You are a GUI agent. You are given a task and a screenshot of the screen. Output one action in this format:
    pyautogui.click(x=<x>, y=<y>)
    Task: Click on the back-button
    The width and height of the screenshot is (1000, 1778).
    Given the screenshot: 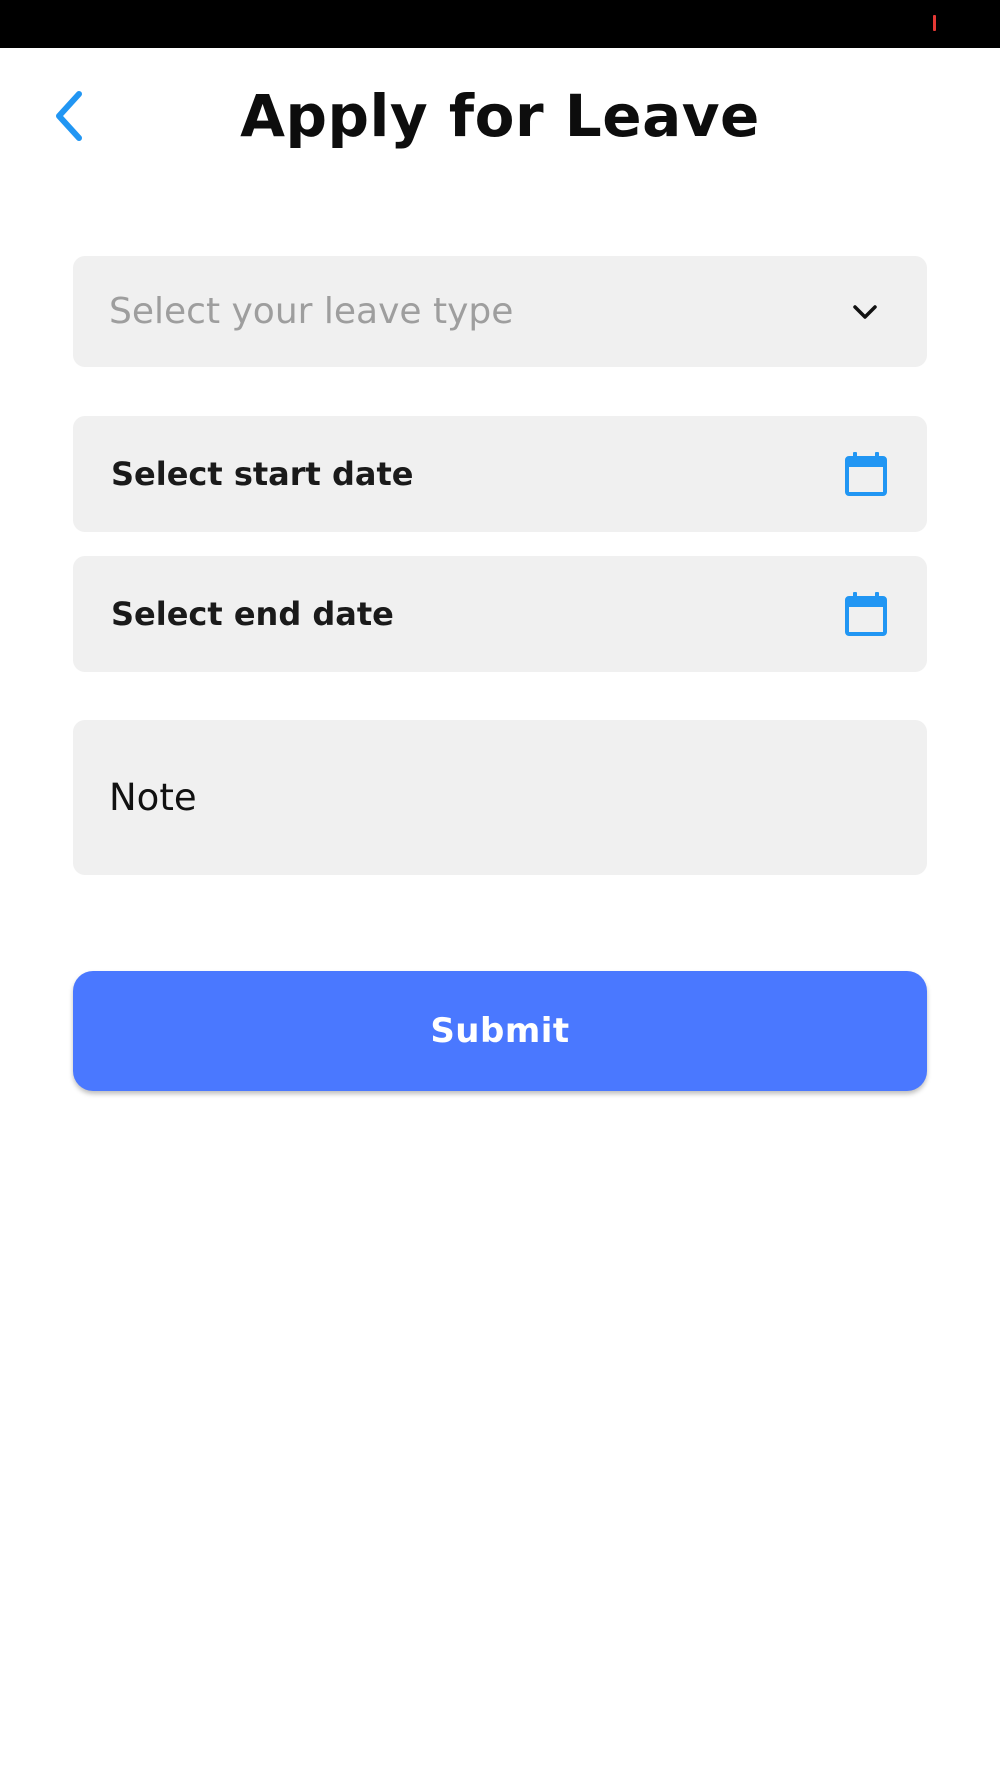 What is the action you would take?
    pyautogui.click(x=68, y=116)
    